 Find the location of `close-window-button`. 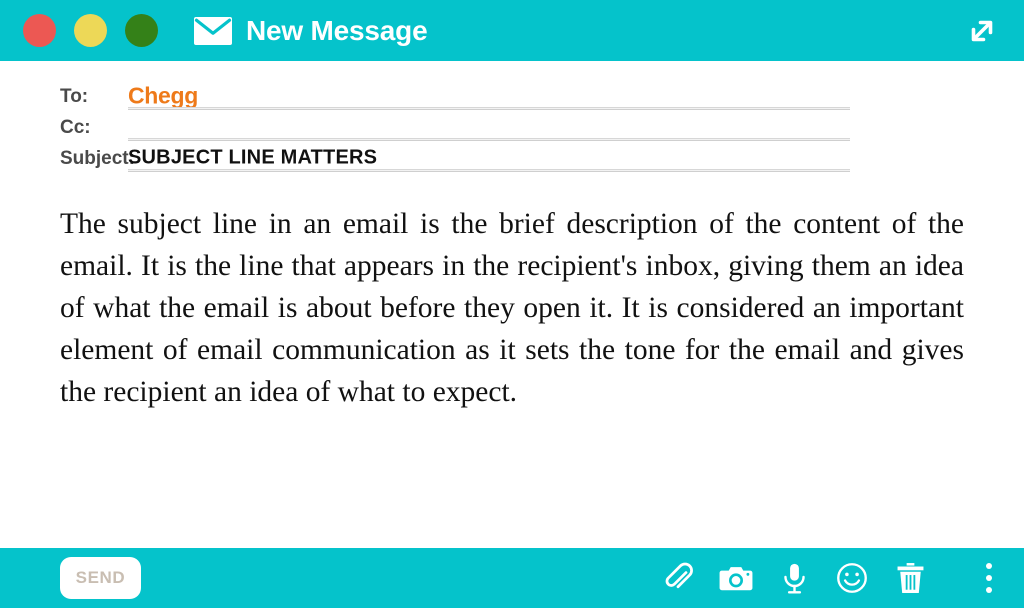

close-window-button is located at coordinates (39, 30).